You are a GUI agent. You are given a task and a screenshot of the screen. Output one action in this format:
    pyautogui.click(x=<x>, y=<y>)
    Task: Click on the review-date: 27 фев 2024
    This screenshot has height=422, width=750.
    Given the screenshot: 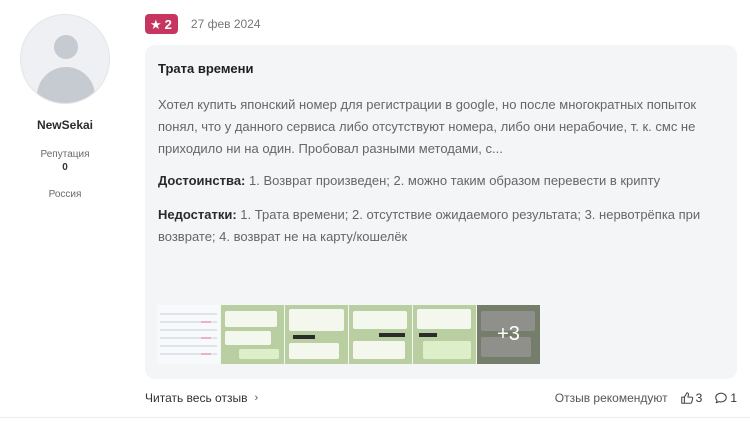 What is the action you would take?
    pyautogui.click(x=225, y=24)
    